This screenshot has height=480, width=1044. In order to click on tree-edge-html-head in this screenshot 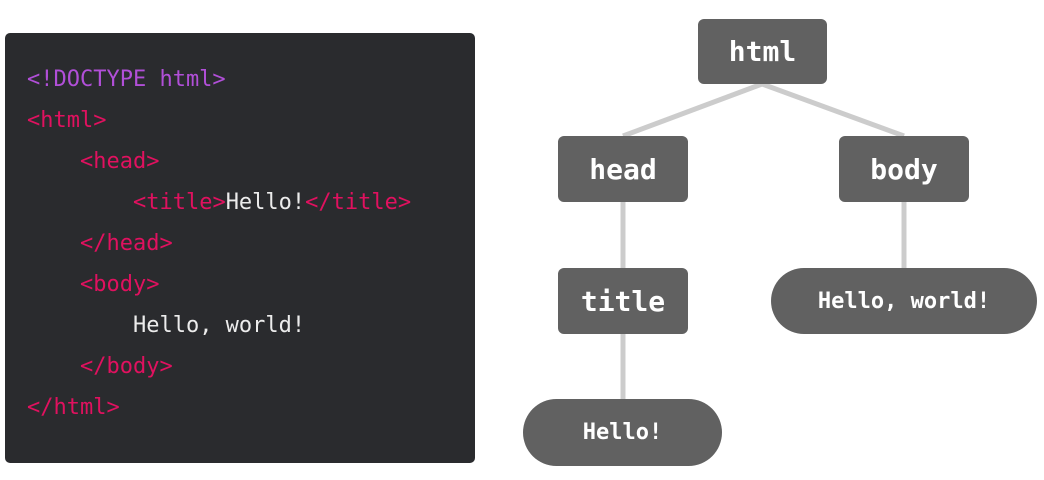, I will do `click(692, 110)`.